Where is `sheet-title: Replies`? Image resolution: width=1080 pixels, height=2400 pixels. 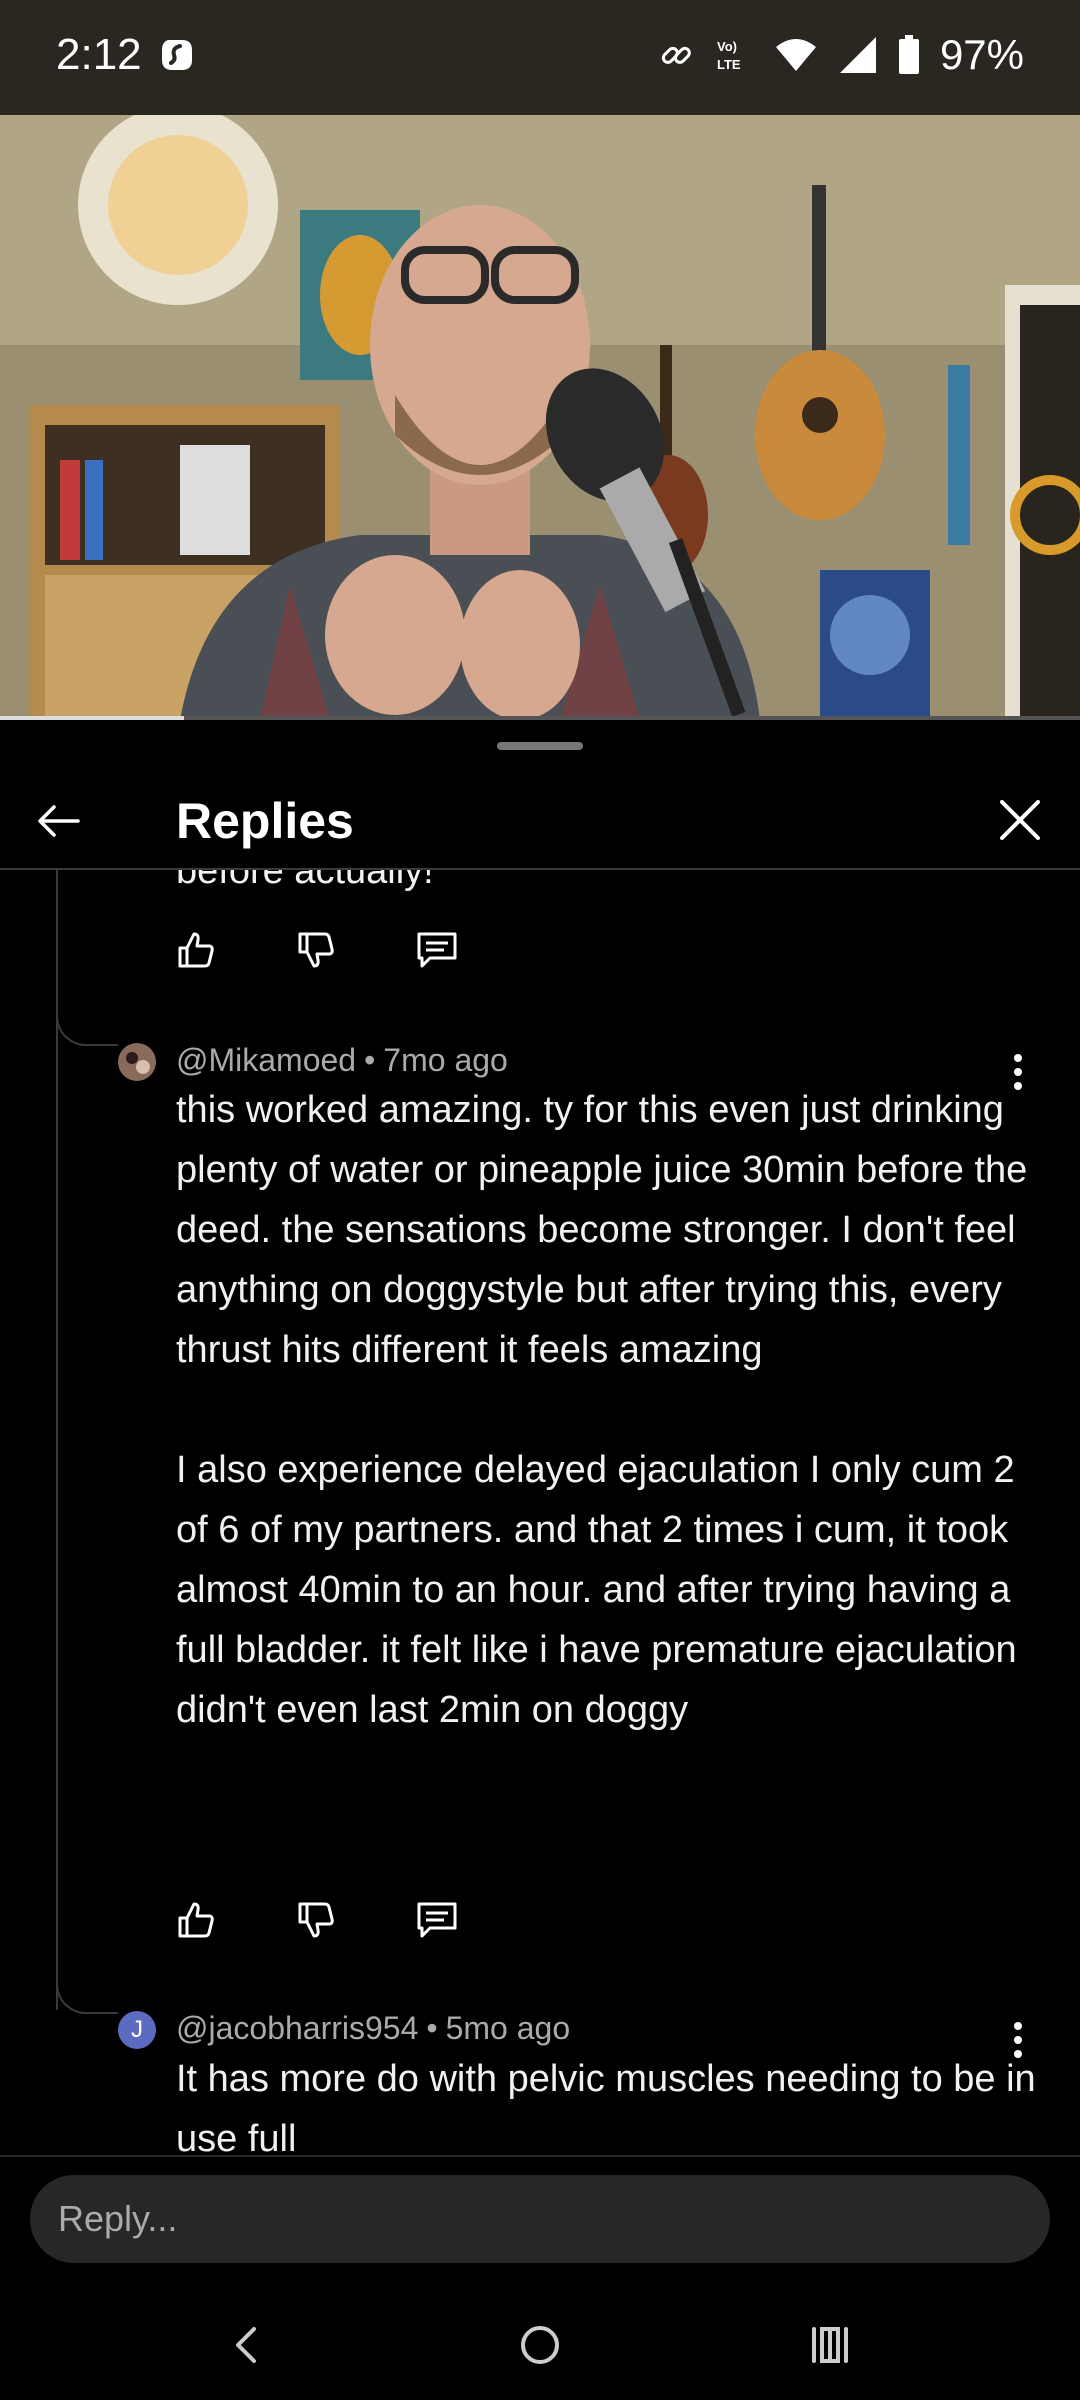 sheet-title: Replies is located at coordinates (265, 821).